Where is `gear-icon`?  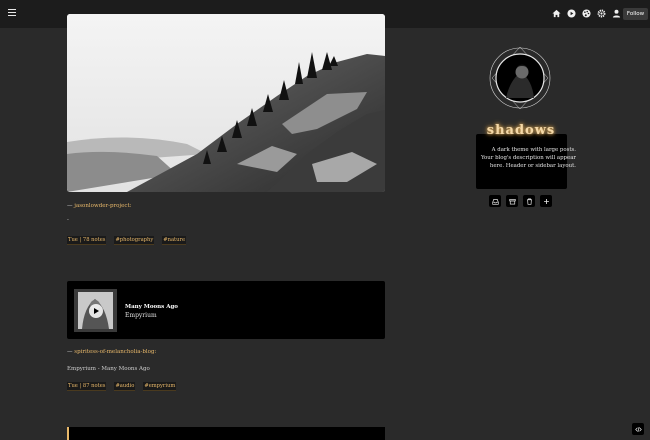 gear-icon is located at coordinates (601, 13).